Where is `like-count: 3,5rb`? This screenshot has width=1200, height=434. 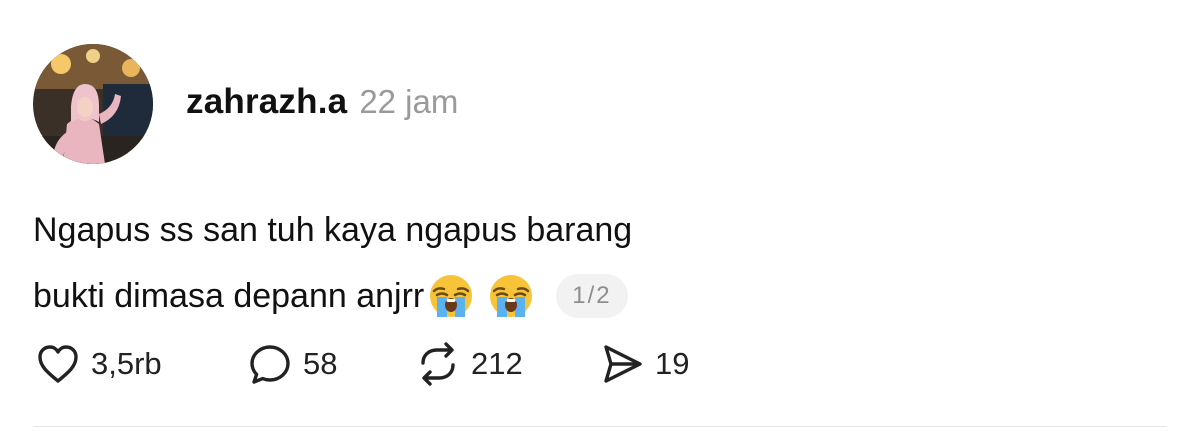 like-count: 3,5rb is located at coordinates (126, 363).